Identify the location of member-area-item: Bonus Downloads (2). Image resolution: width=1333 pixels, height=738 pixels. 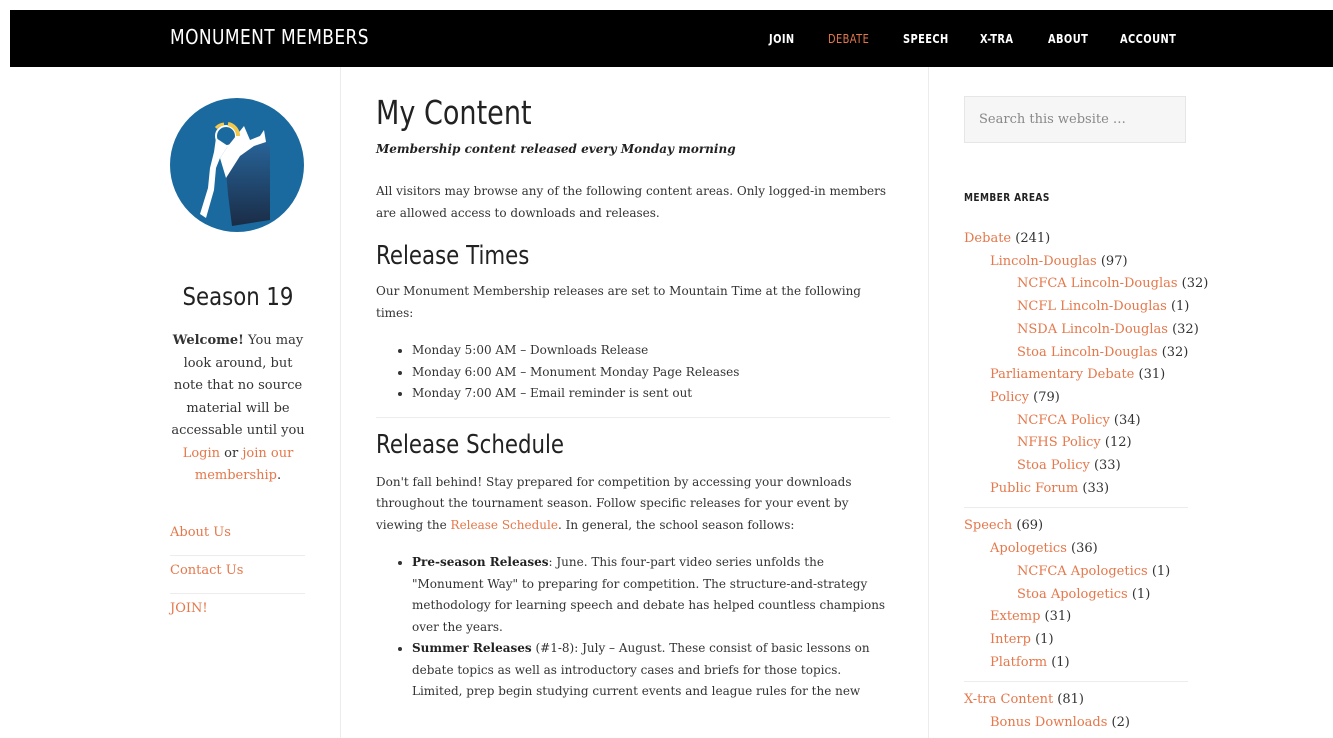
(1076, 723).